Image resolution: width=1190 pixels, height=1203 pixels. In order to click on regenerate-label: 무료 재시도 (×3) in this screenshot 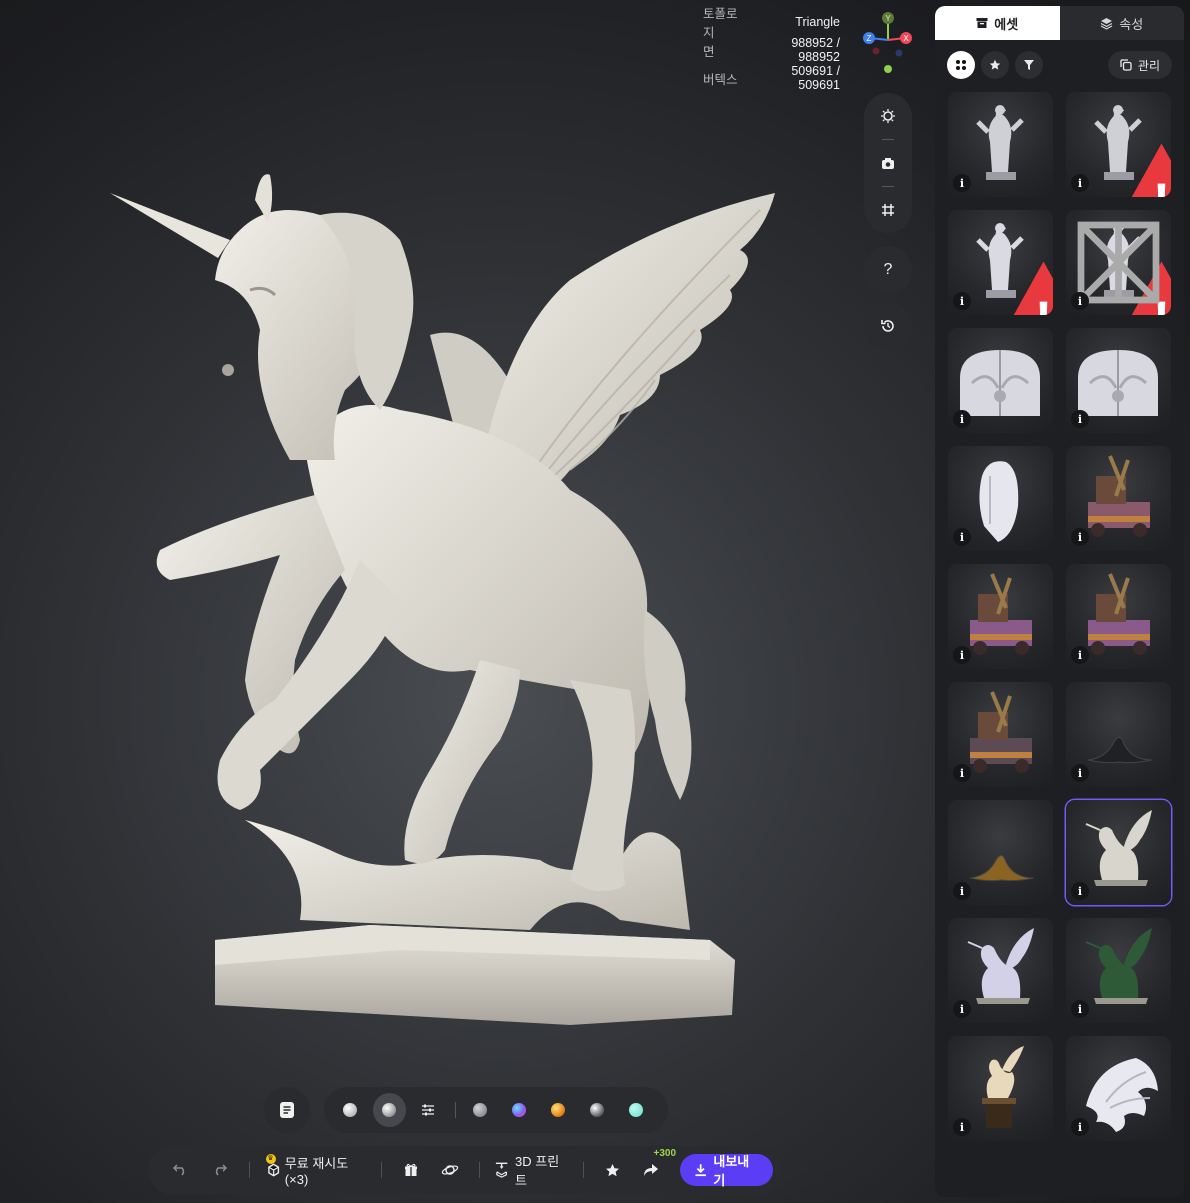, I will do `click(316, 1171)`.